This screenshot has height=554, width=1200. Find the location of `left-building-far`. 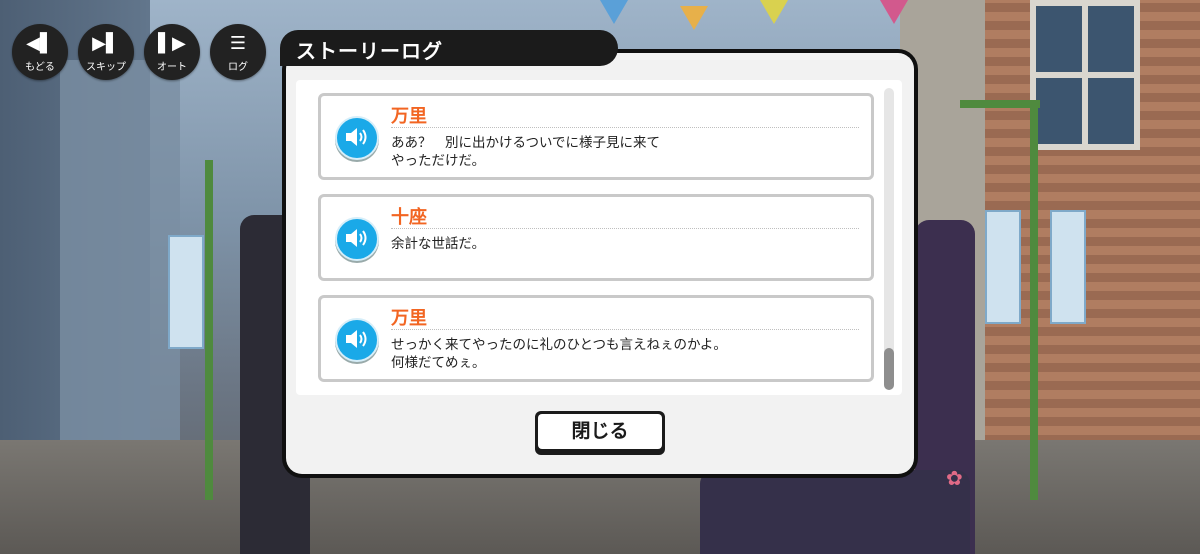

left-building-far is located at coordinates (120, 250).